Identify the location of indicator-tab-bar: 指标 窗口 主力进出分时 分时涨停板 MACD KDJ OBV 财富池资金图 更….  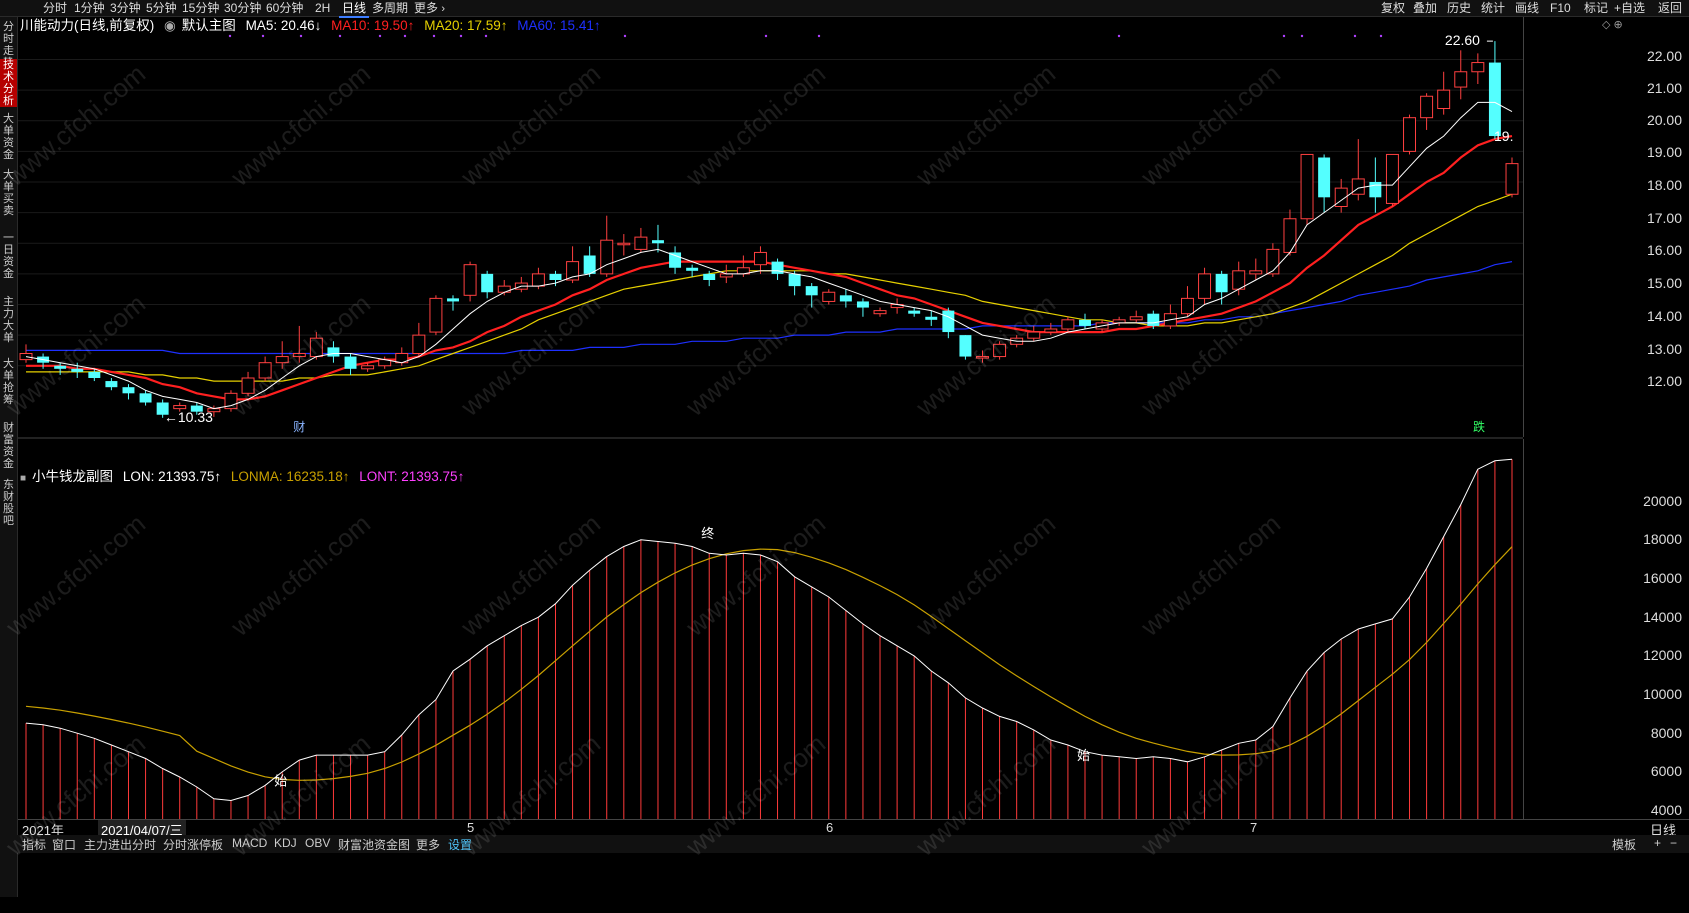
(844, 844).